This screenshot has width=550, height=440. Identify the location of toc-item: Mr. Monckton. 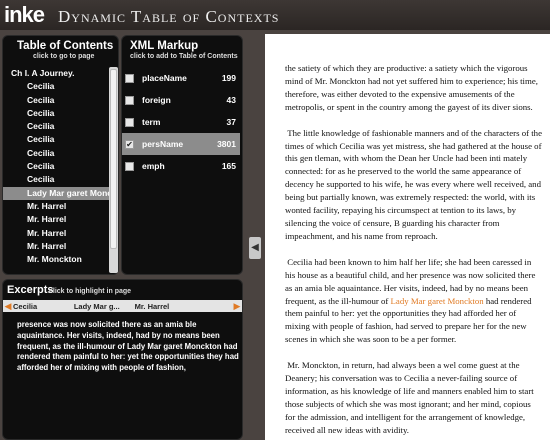
(56, 259).